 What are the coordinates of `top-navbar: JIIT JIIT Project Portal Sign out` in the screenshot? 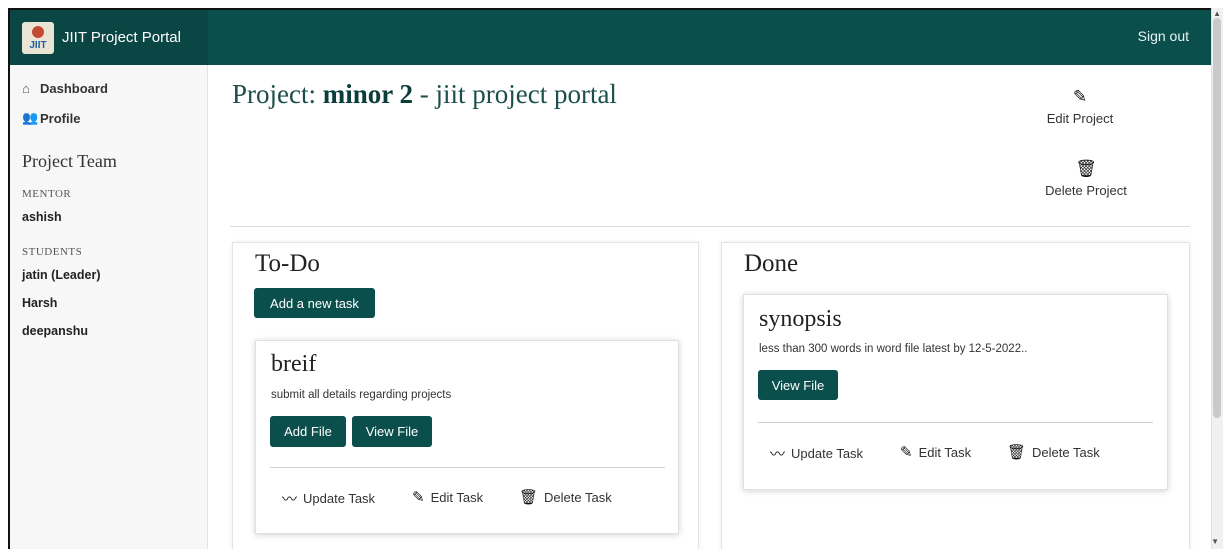 It's located at (610, 37).